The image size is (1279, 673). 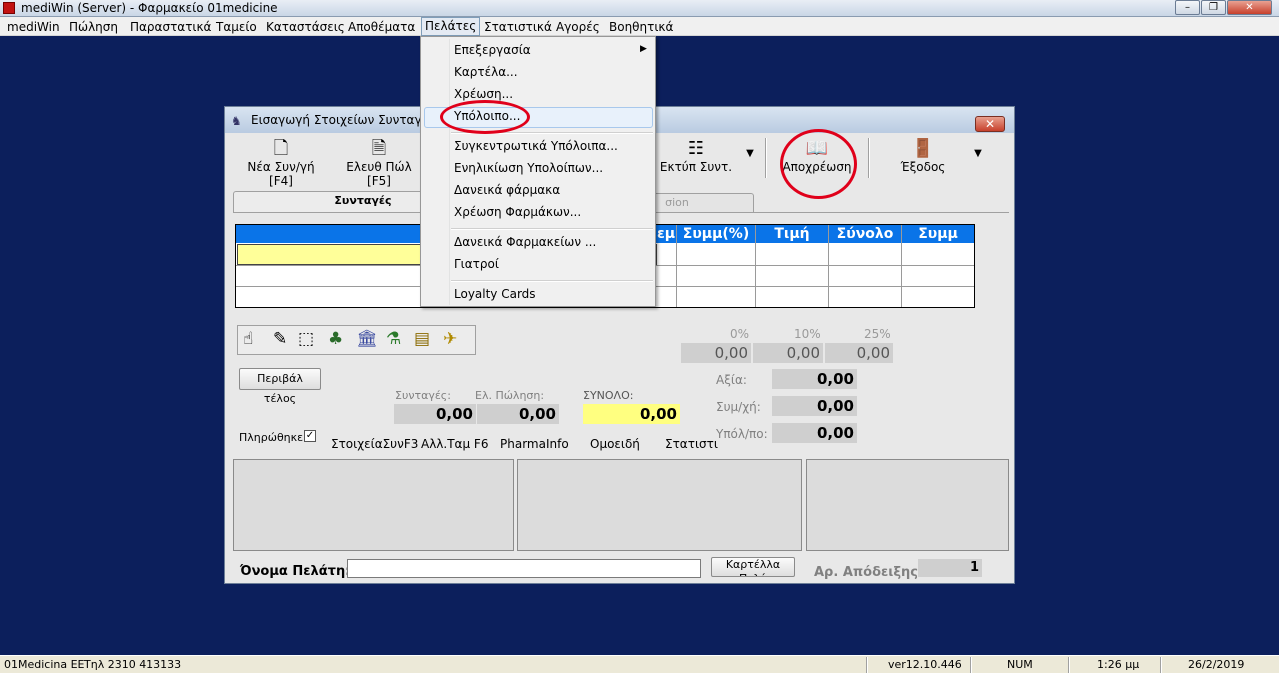 What do you see at coordinates (938, 234) in the screenshot?
I see `grid-header-share: Συμμ` at bounding box center [938, 234].